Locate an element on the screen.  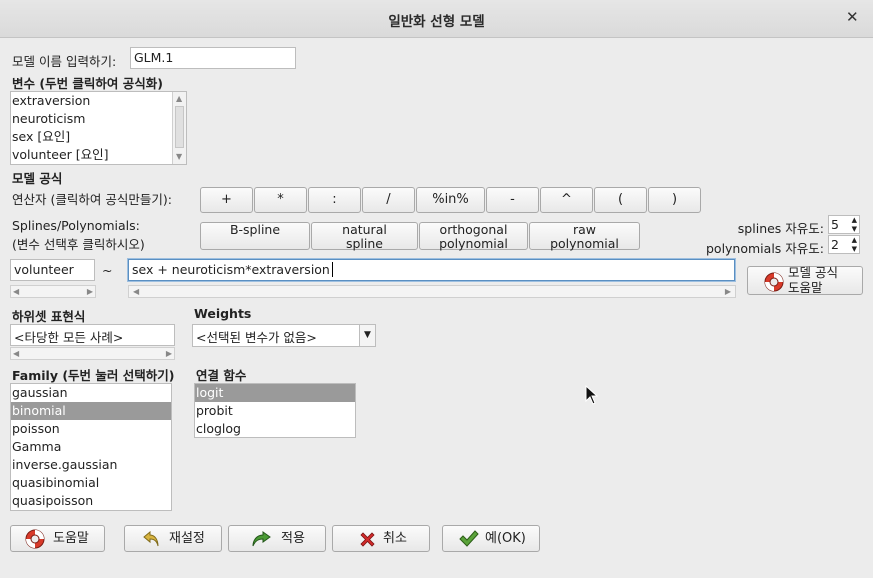
bspline-button: B-spline is located at coordinates (255, 236).